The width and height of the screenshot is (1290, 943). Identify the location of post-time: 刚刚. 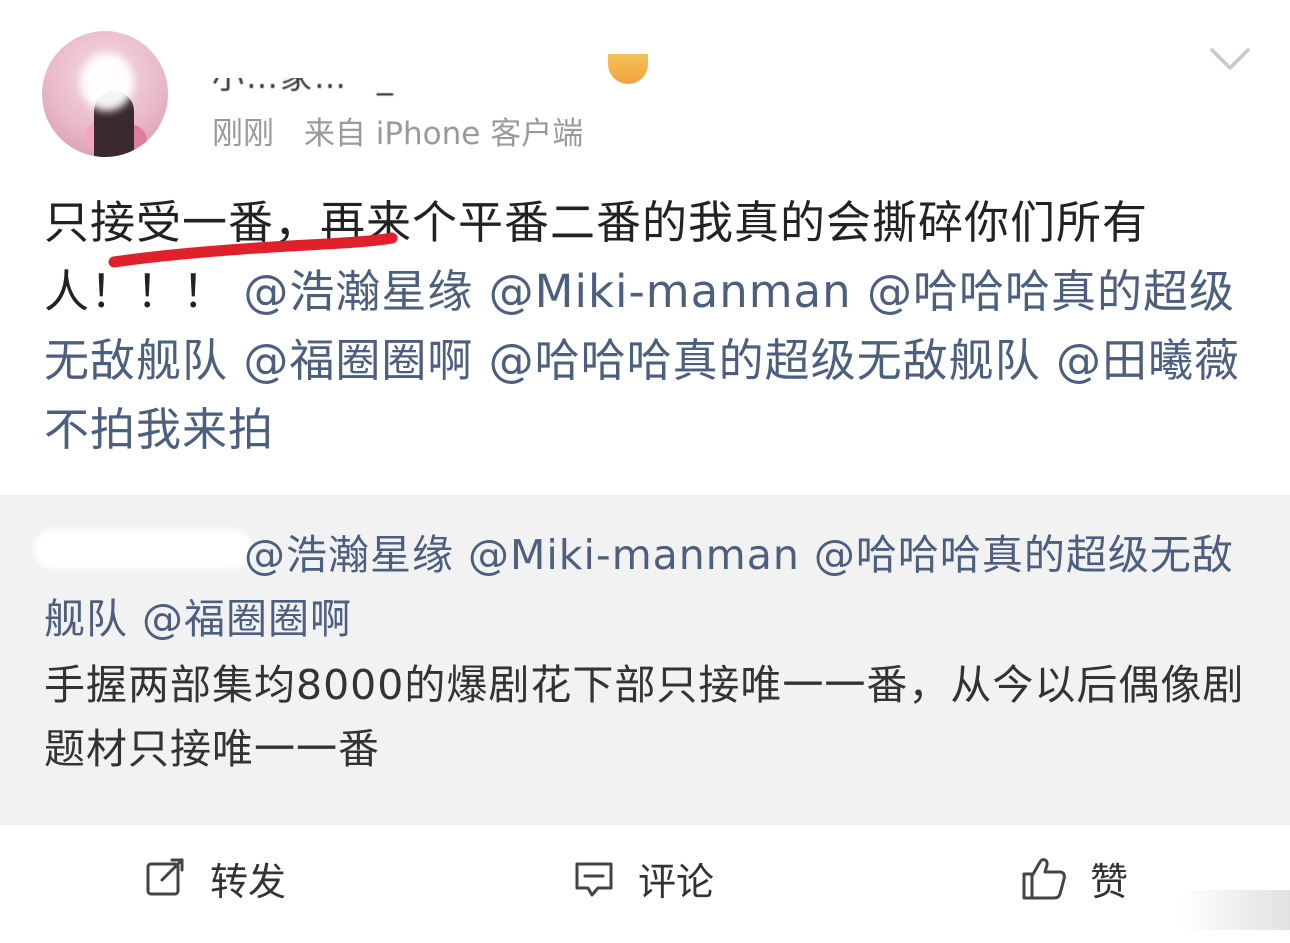
(243, 134).